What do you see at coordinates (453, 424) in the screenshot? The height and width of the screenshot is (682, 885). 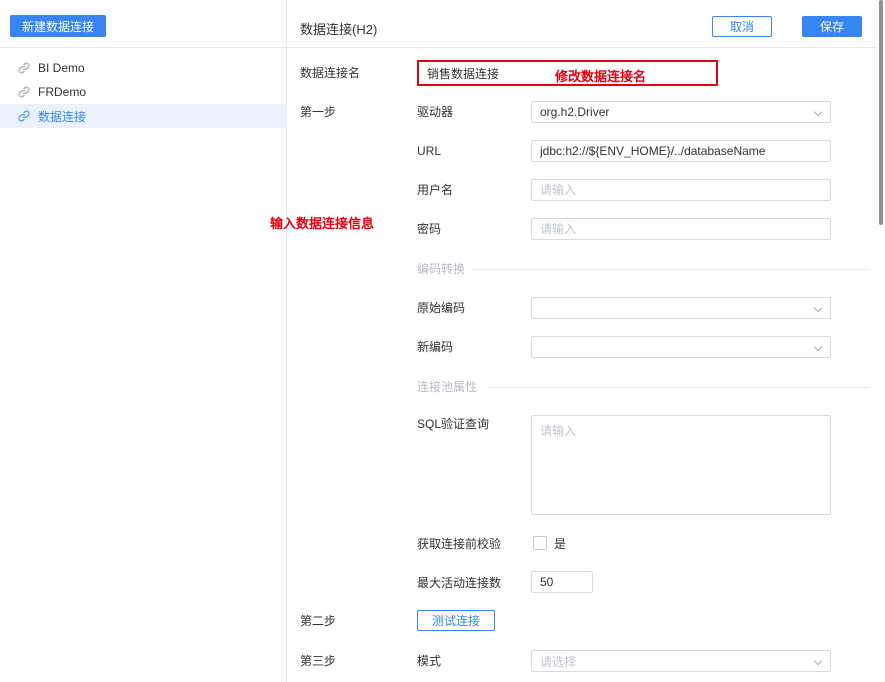 I see `sql-check-label: SQL验证查询` at bounding box center [453, 424].